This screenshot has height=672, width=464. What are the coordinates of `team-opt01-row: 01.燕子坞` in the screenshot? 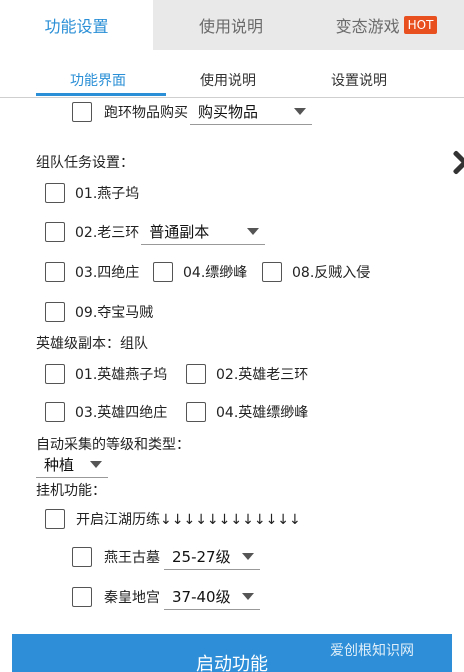 It's located at (92, 193).